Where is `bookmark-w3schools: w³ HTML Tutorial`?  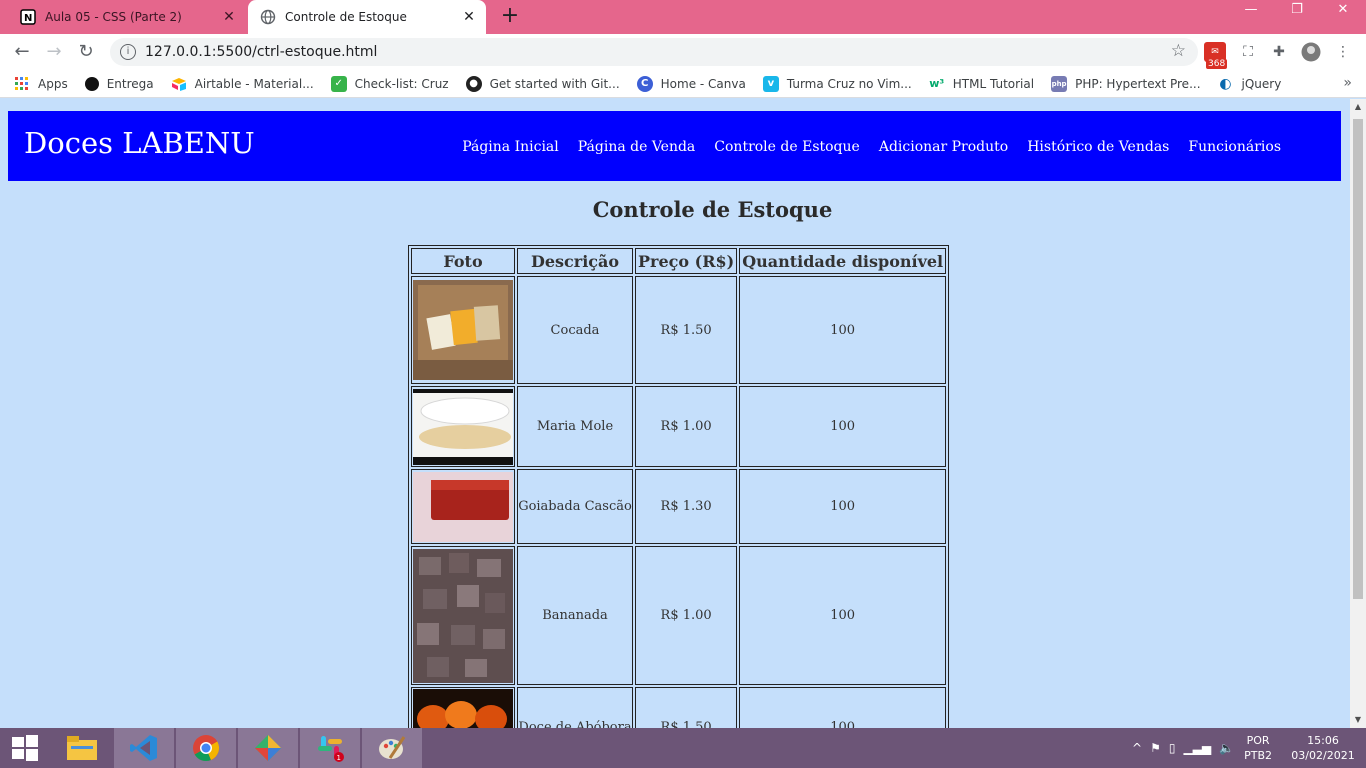
bookmark-w3schools: w³ HTML Tutorial is located at coordinates (981, 84).